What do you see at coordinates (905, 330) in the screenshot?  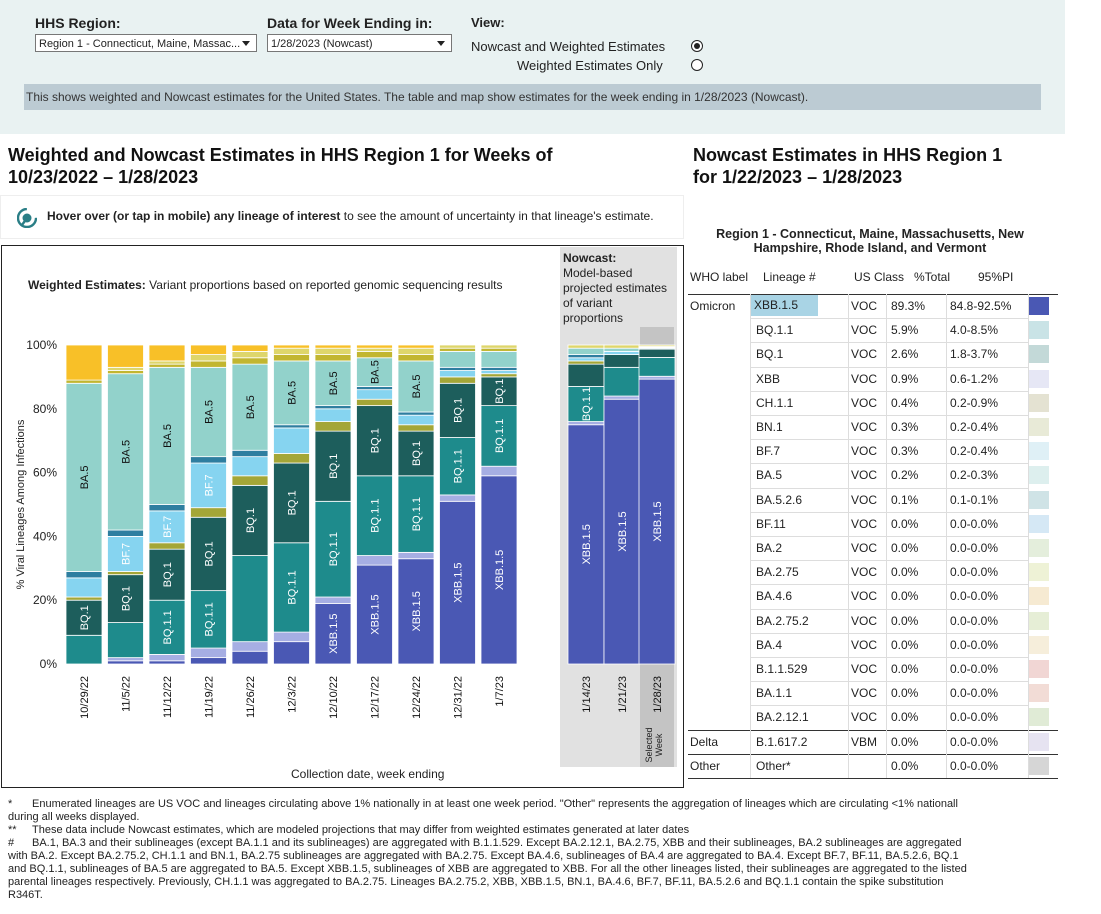 I see `row-percent: 5.9%` at bounding box center [905, 330].